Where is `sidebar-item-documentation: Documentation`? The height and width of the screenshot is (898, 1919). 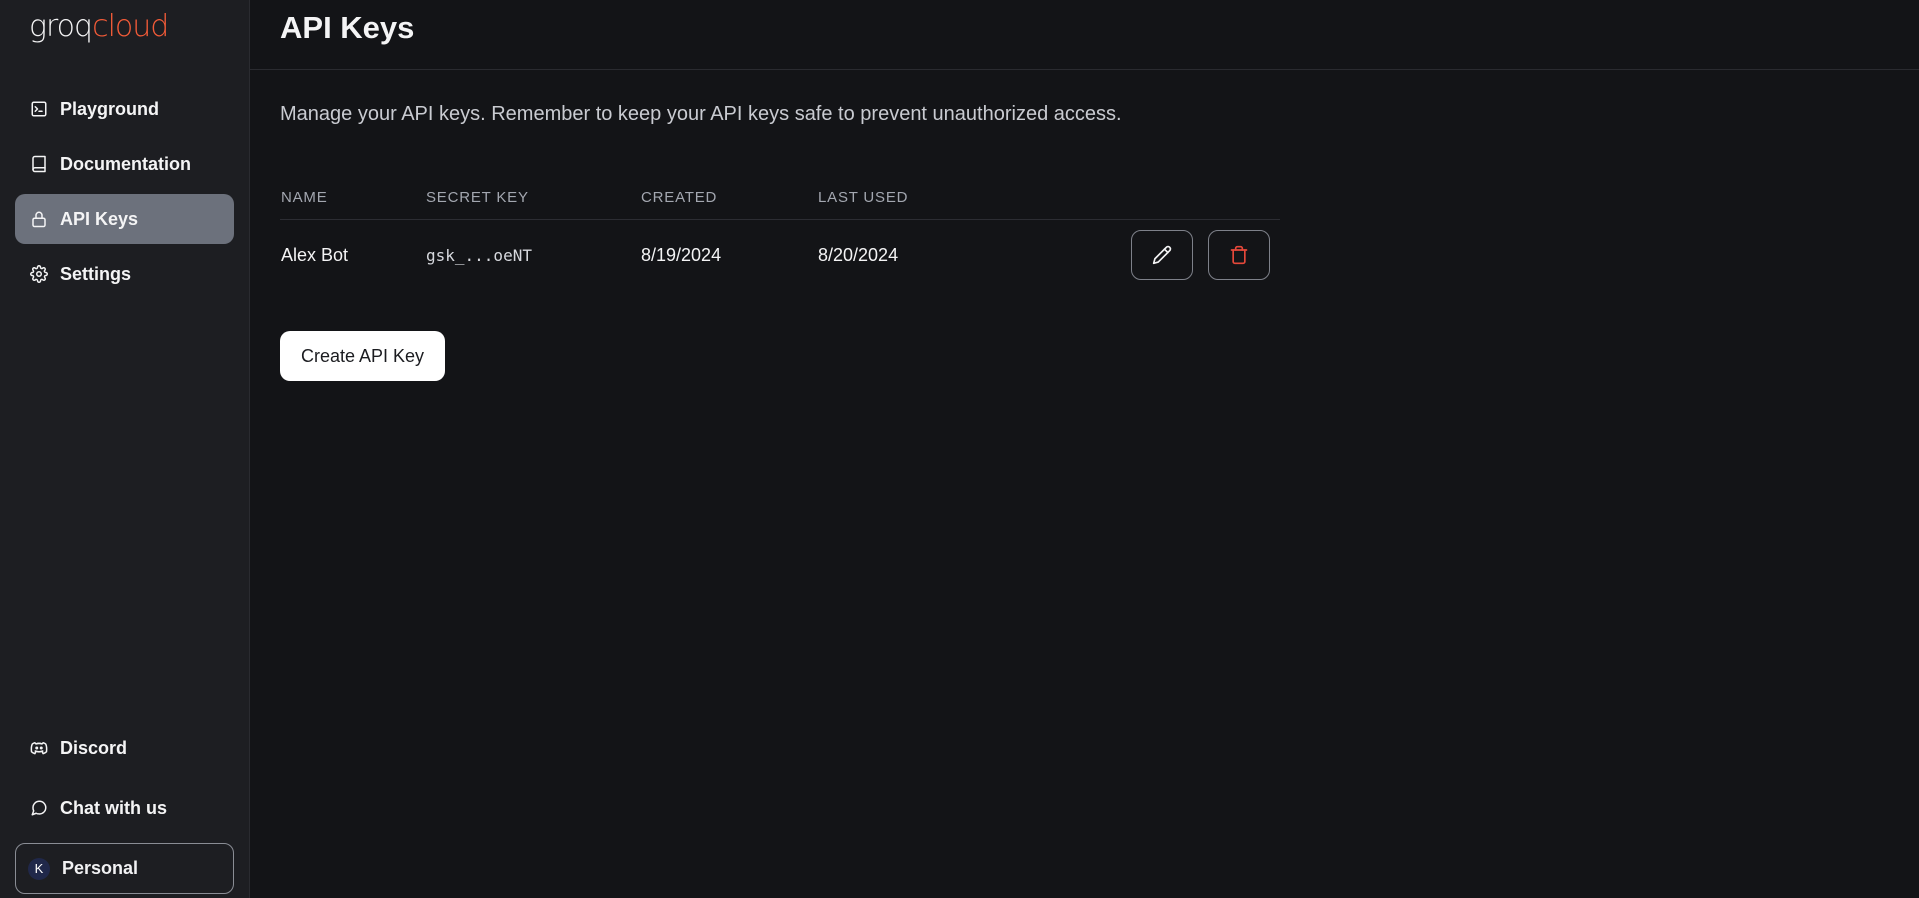 sidebar-item-documentation: Documentation is located at coordinates (124, 164).